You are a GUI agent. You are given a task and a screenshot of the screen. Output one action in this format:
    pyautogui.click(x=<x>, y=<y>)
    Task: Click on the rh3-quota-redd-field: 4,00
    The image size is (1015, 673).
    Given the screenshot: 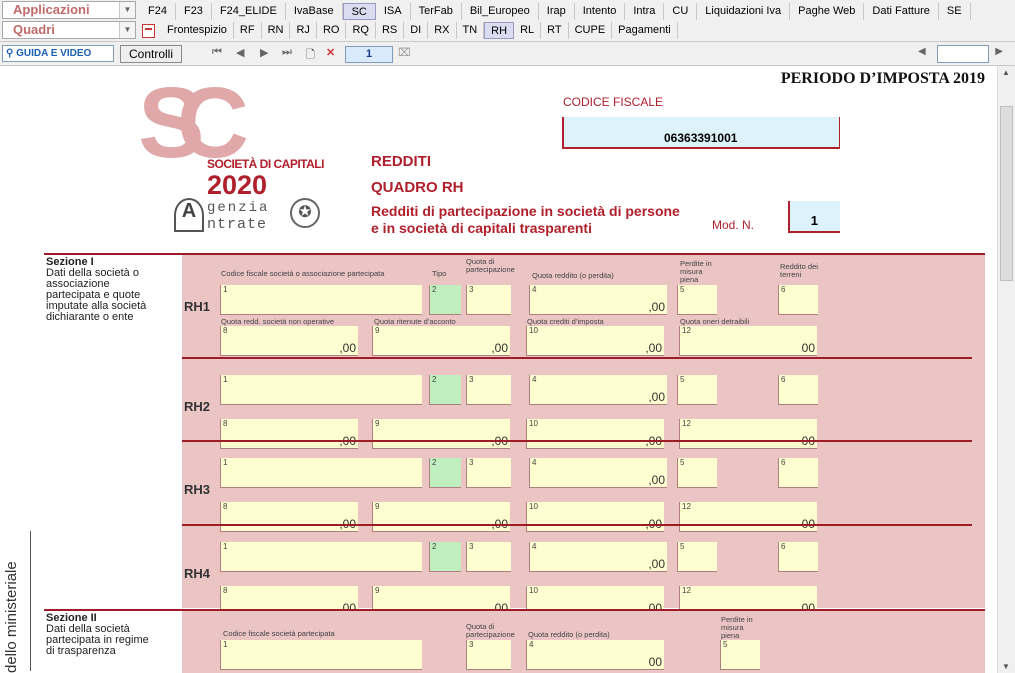 What is the action you would take?
    pyautogui.click(x=598, y=473)
    